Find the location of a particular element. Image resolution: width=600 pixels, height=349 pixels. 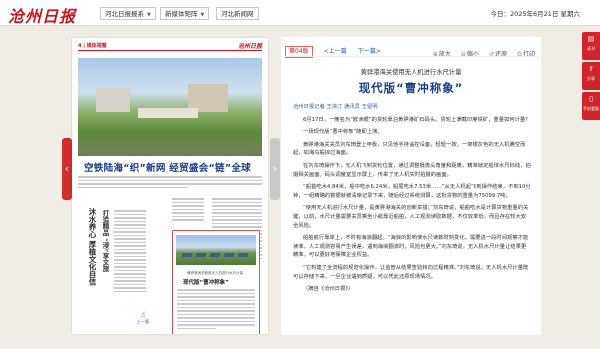

article-nav: 第04版 <上一篇 下一篇> is located at coordinates (333, 49).